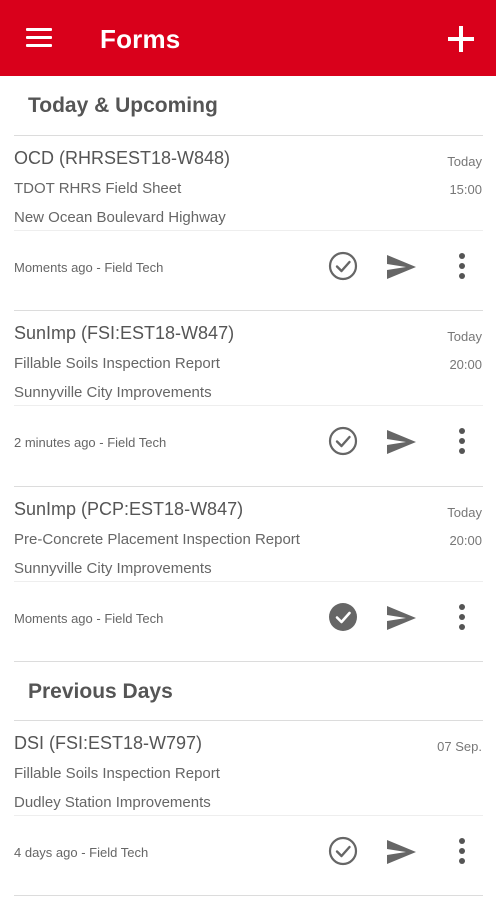 The width and height of the screenshot is (496, 900). I want to click on add-form-button, so click(461, 39).